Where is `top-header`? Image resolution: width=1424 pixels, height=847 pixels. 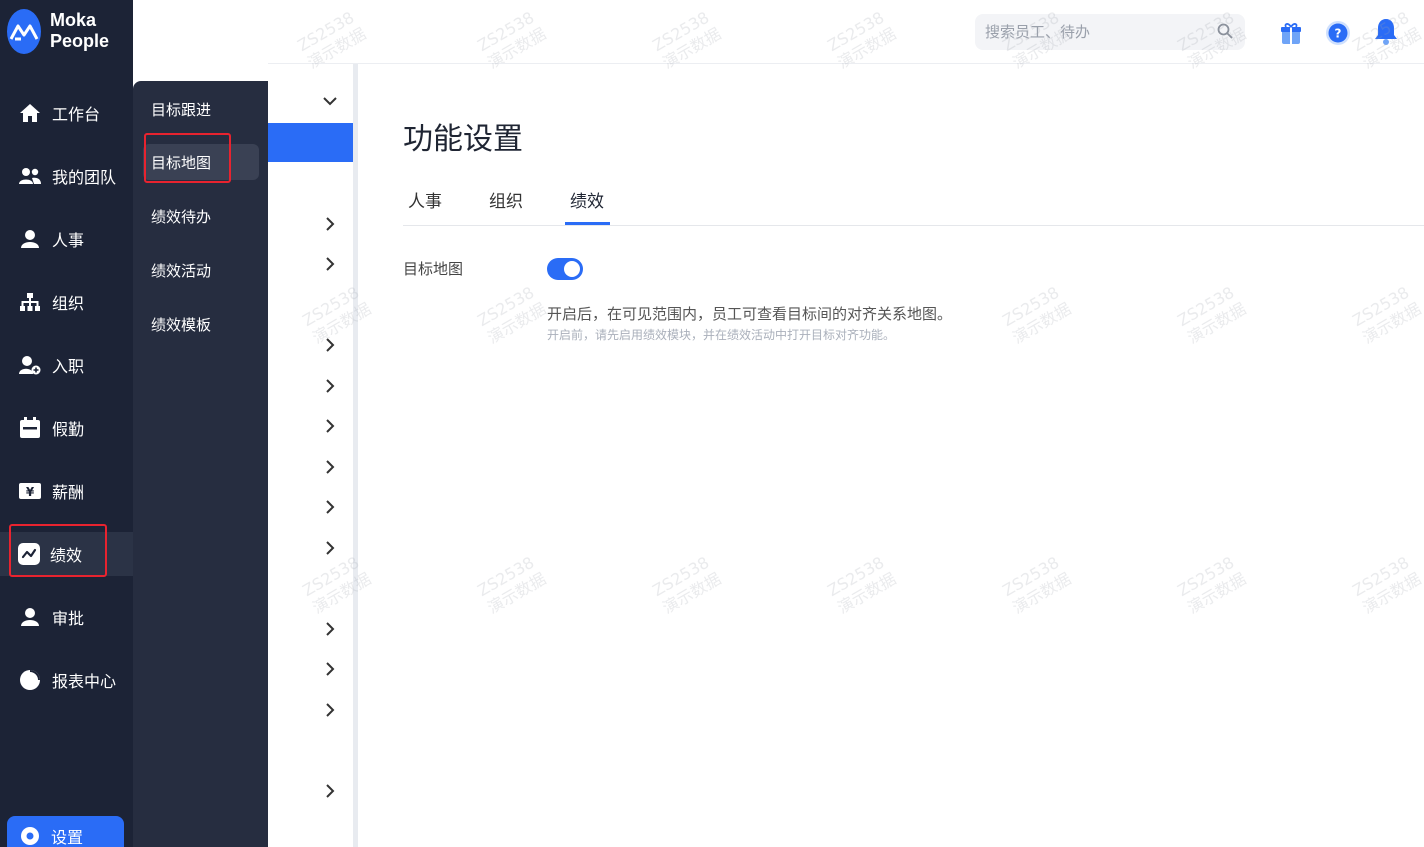 top-header is located at coordinates (846, 32).